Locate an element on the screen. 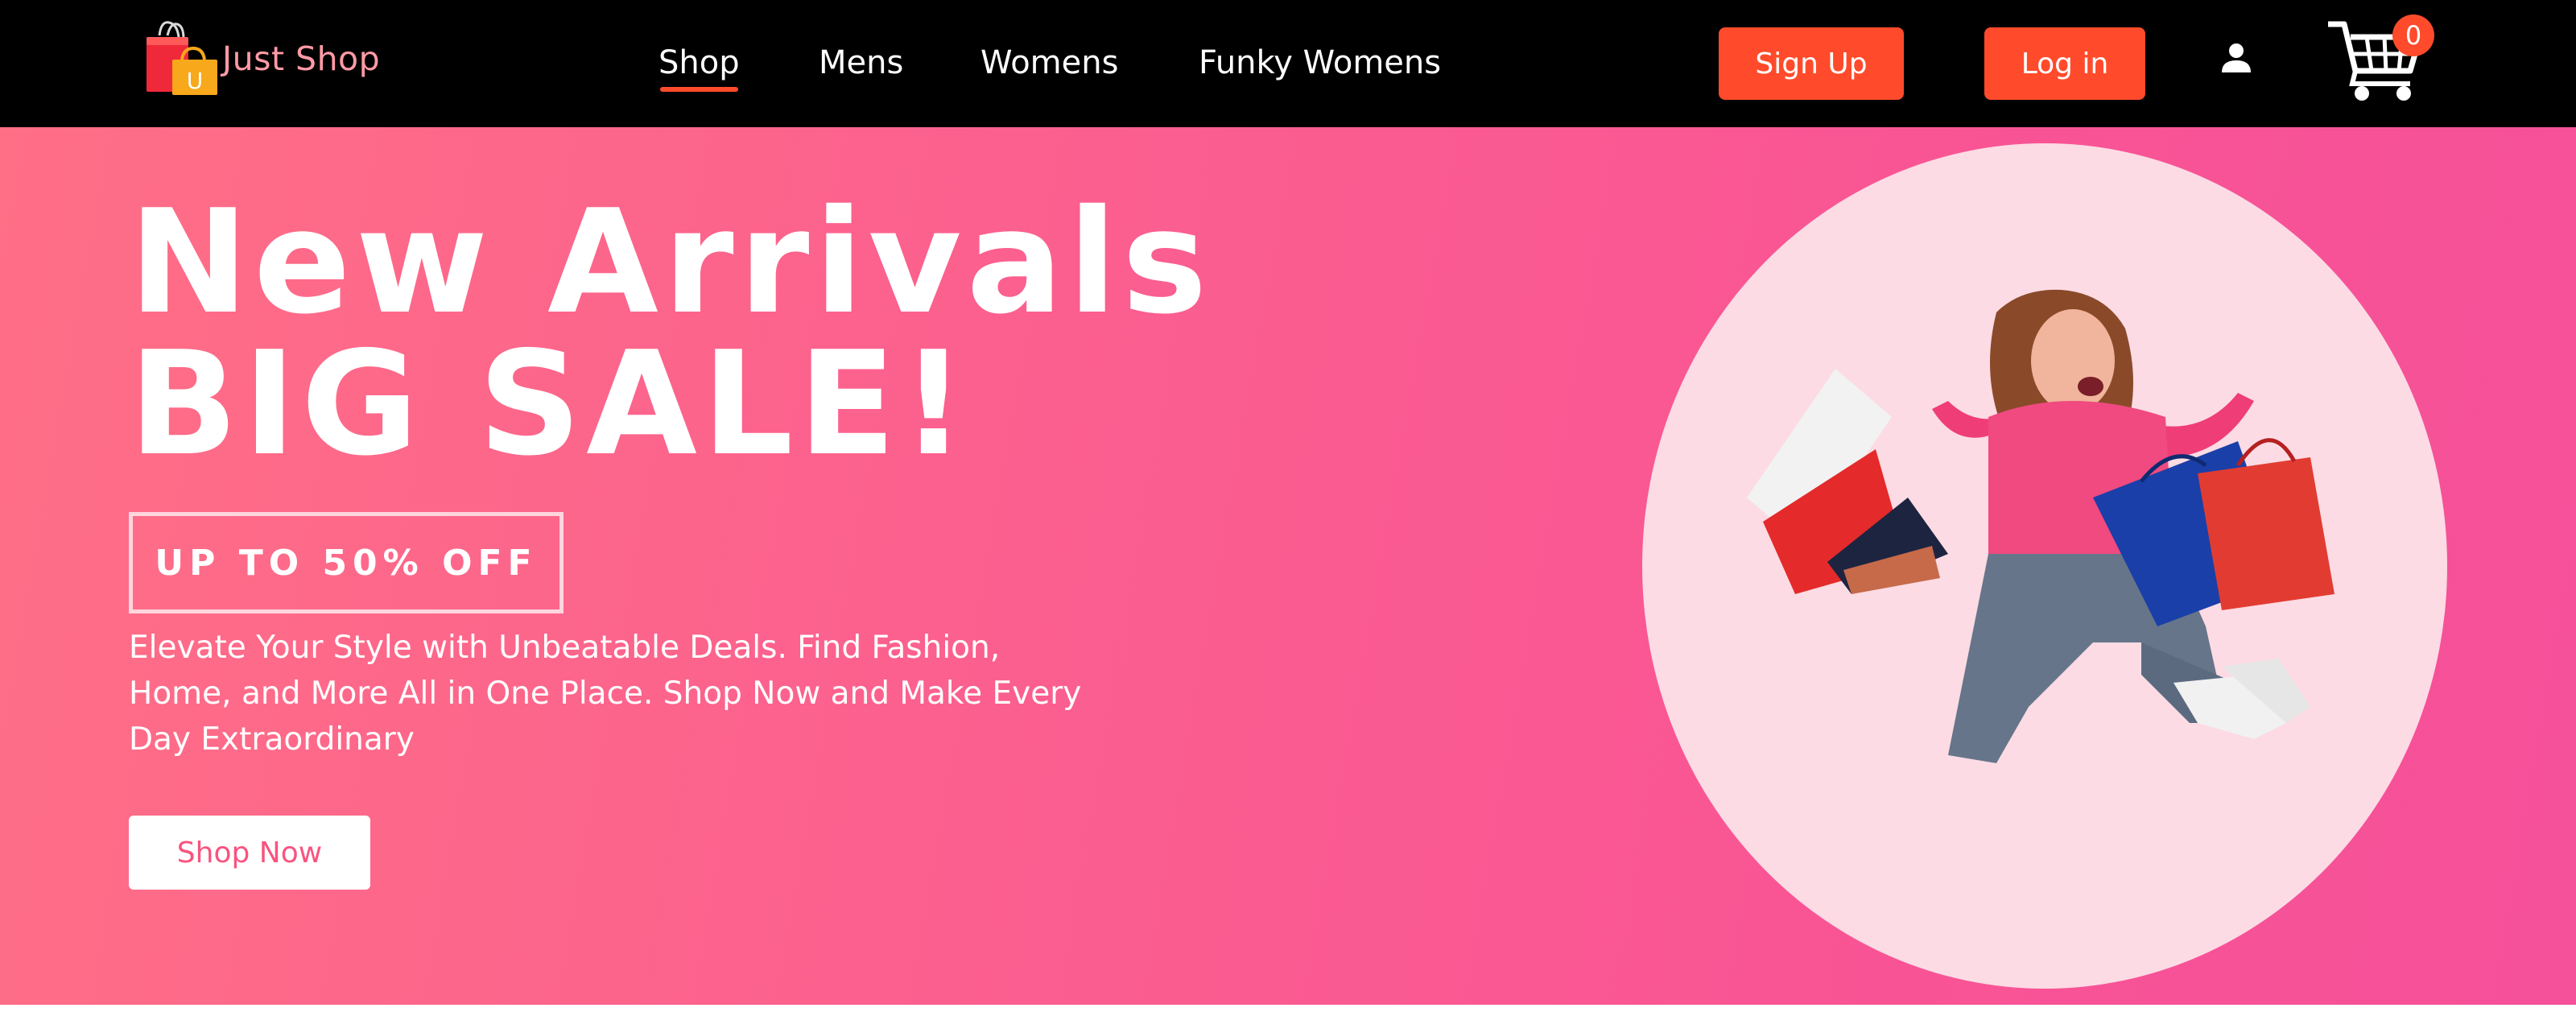  cart-count-badge: 0 is located at coordinates (2413, 35).